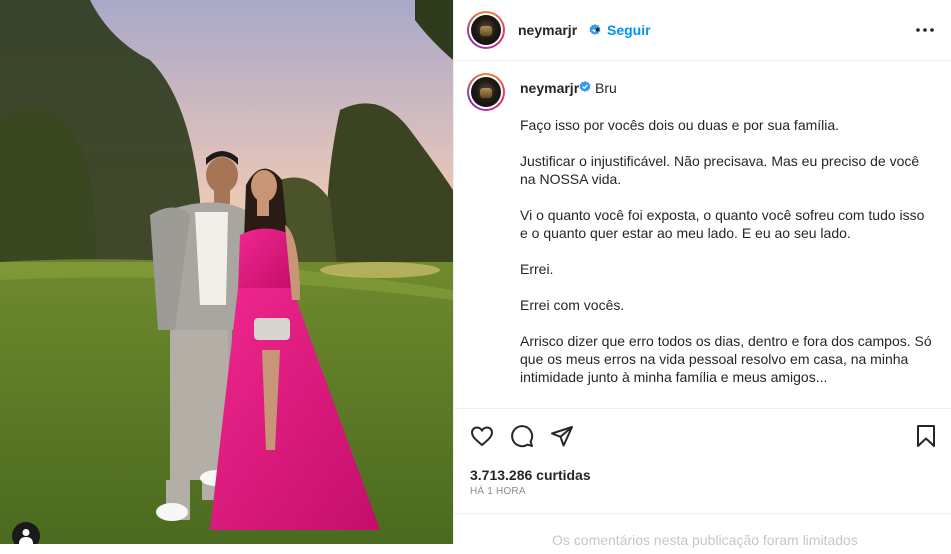 Image resolution: width=951 pixels, height=554 pixels. Describe the element at coordinates (562, 436) in the screenshot. I see `share-icon` at that location.